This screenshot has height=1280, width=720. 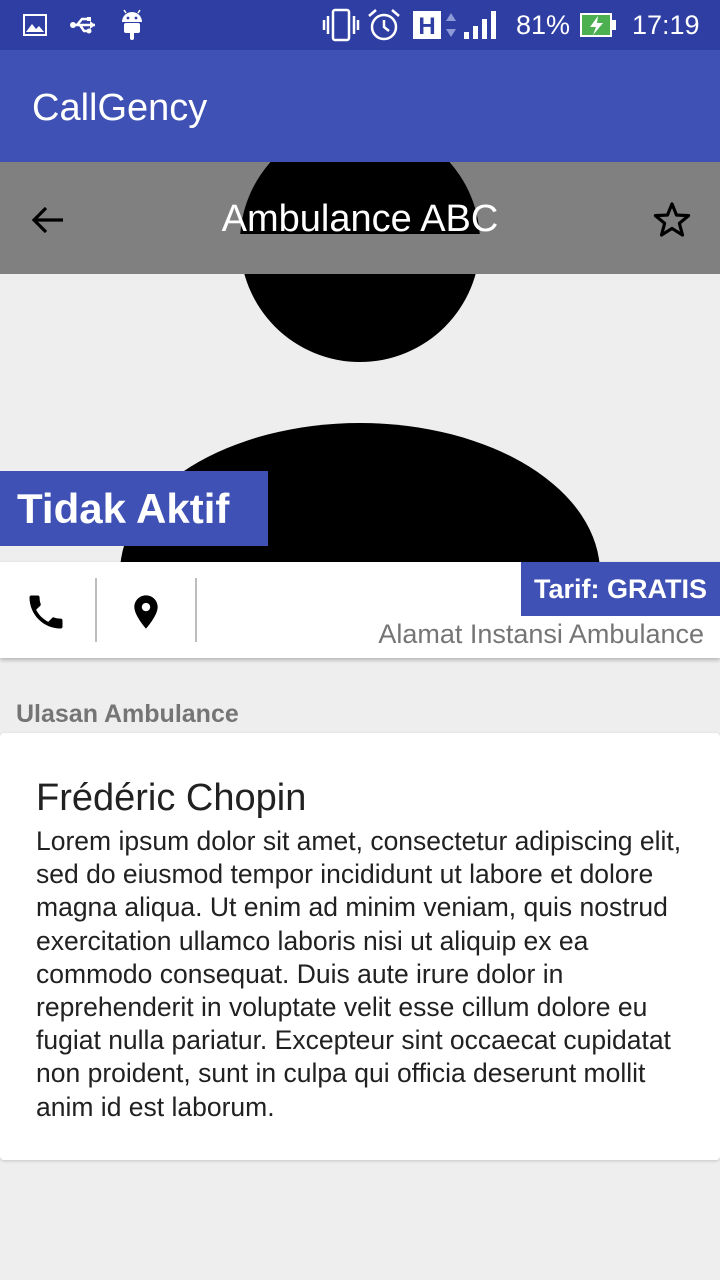 I want to click on battery-charging-icon, so click(x=598, y=25).